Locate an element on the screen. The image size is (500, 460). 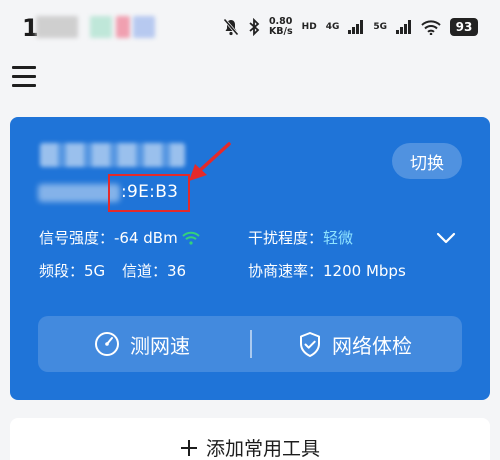
signal-strength-label: 信号强度： is located at coordinates (77, 238).